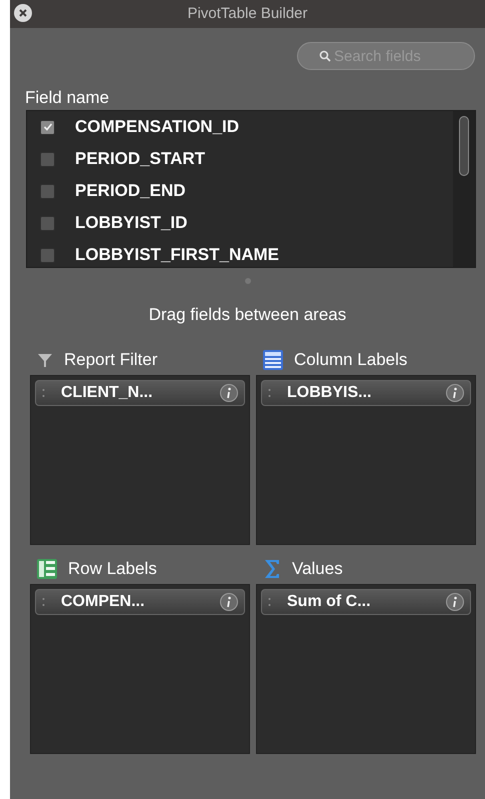 This screenshot has height=799, width=485. I want to click on close-button, so click(23, 13).